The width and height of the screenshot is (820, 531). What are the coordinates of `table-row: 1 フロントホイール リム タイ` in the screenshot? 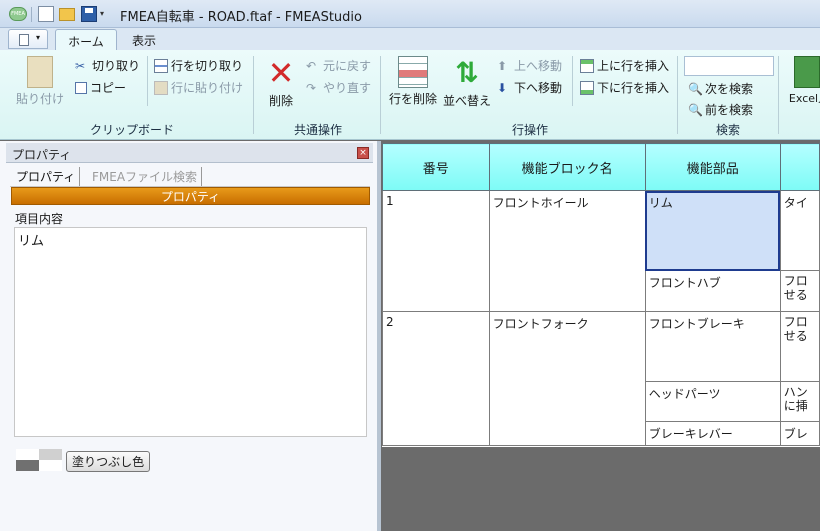 It's located at (601, 251).